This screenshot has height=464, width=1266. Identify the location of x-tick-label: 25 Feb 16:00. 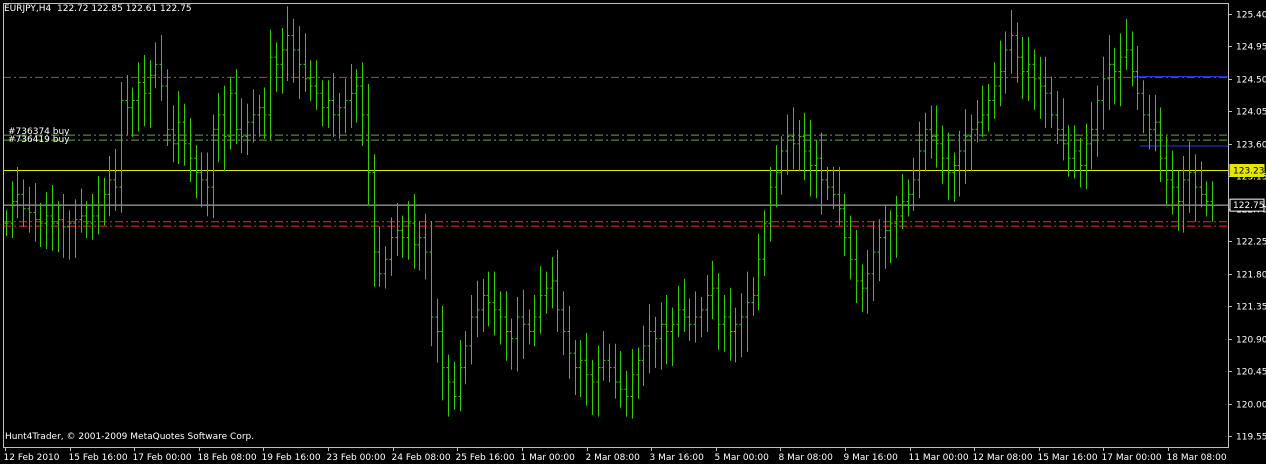
(485, 458).